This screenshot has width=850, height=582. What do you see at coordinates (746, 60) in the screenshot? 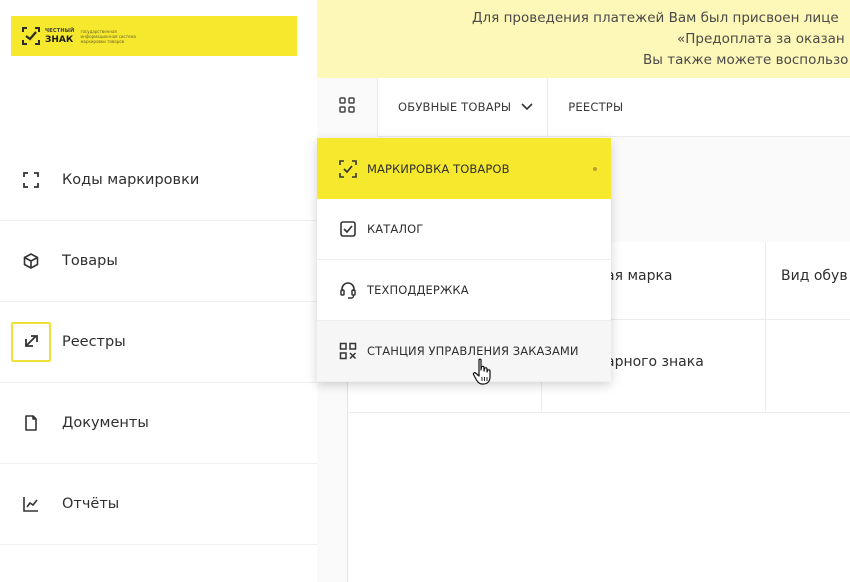
I see `banner-text-line: Вы также можете воспользо` at bounding box center [746, 60].